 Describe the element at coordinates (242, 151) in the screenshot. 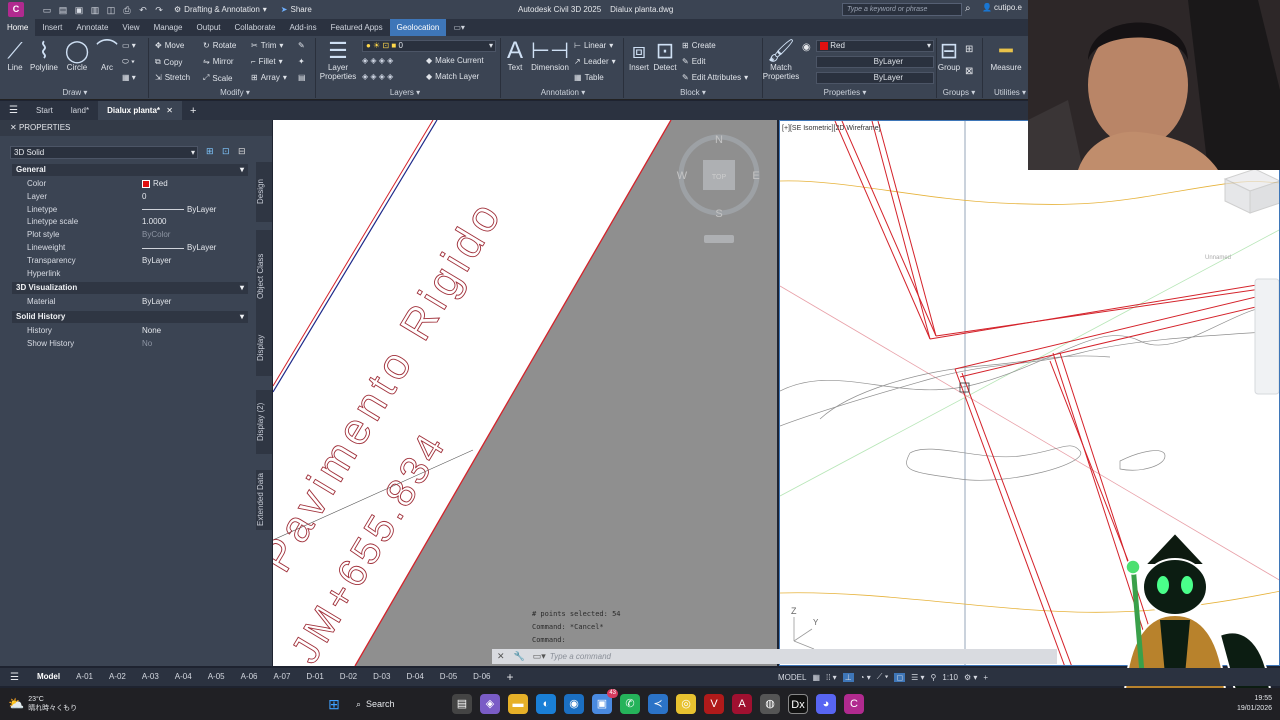

I see `quick-select-icon: ⊟` at that location.